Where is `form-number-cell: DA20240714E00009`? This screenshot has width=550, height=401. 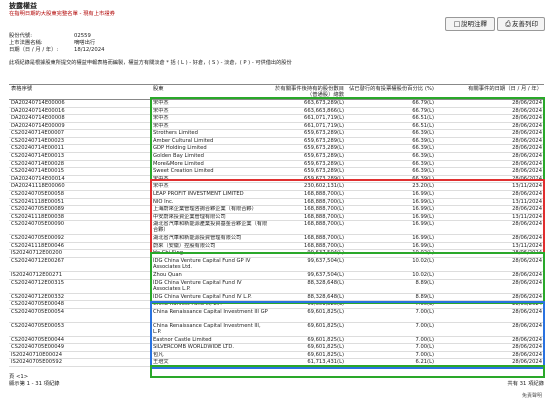 form-number-cell: DA20240714E00009 is located at coordinates (80, 126).